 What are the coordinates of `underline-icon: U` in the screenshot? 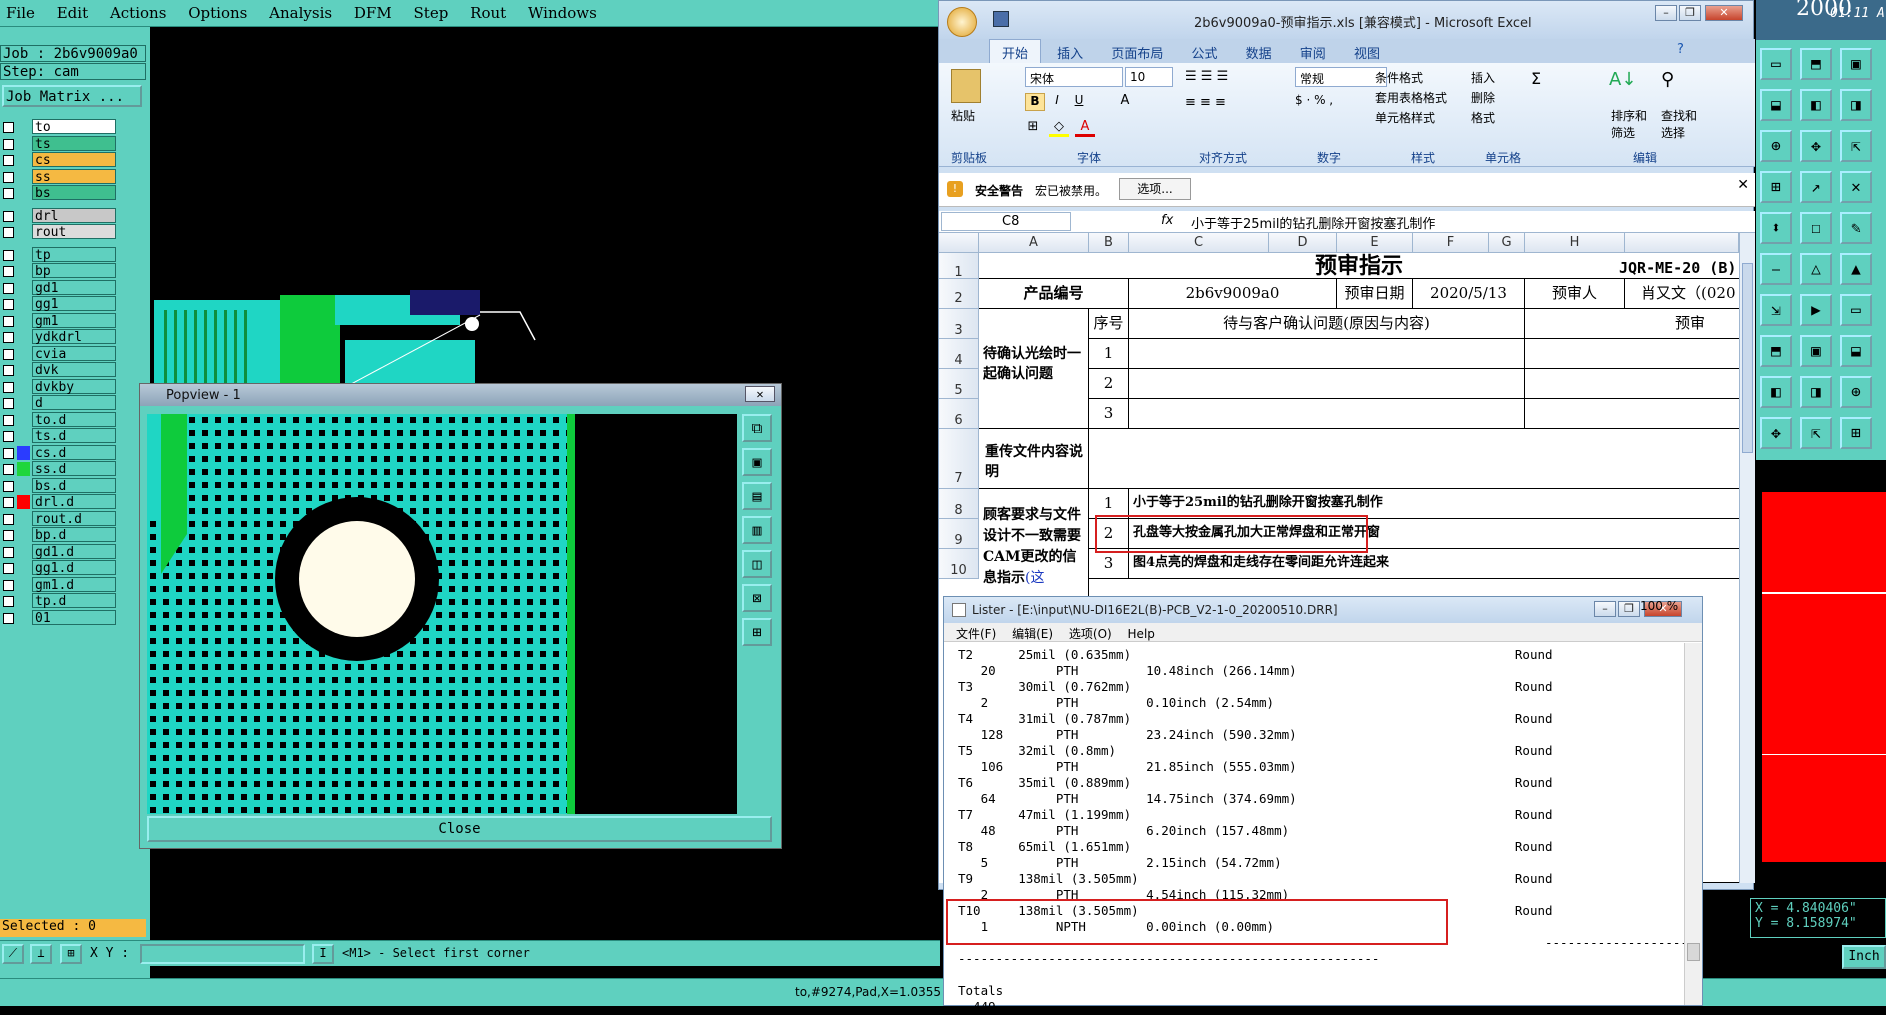 It's located at (1079, 102).